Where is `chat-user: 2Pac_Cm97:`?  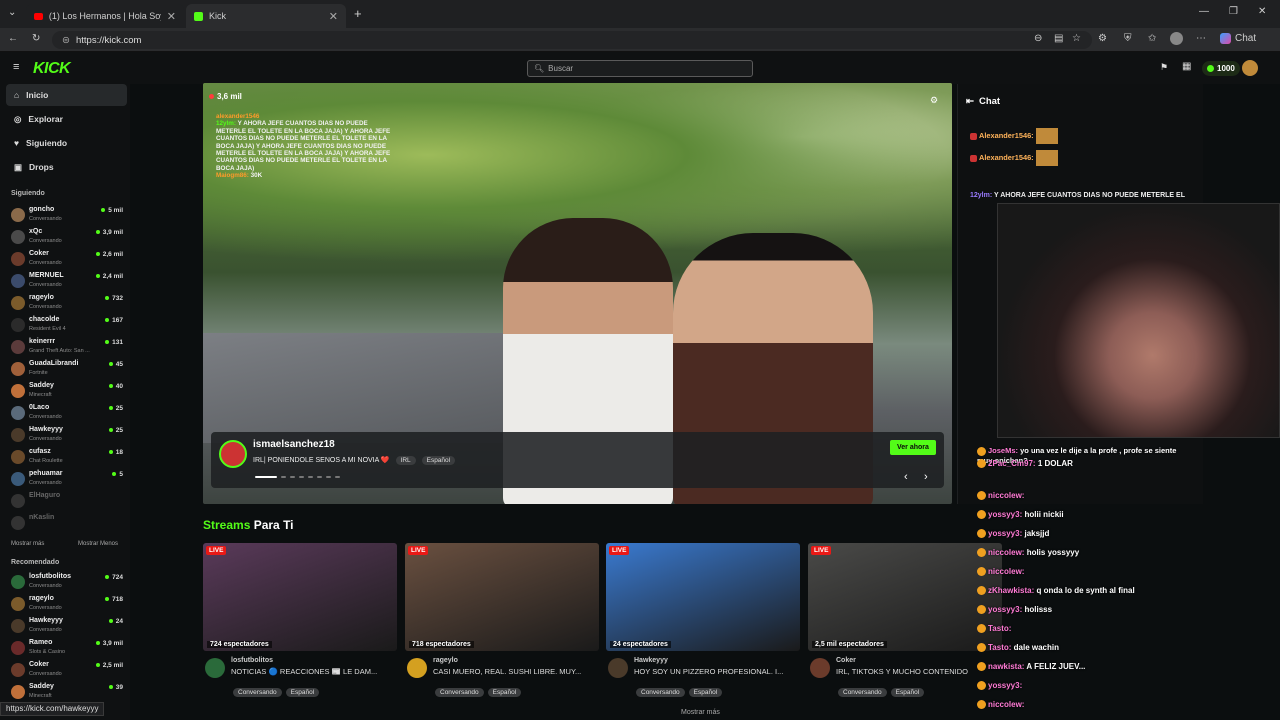
chat-user: 2Pac_Cm97: is located at coordinates (1012, 463).